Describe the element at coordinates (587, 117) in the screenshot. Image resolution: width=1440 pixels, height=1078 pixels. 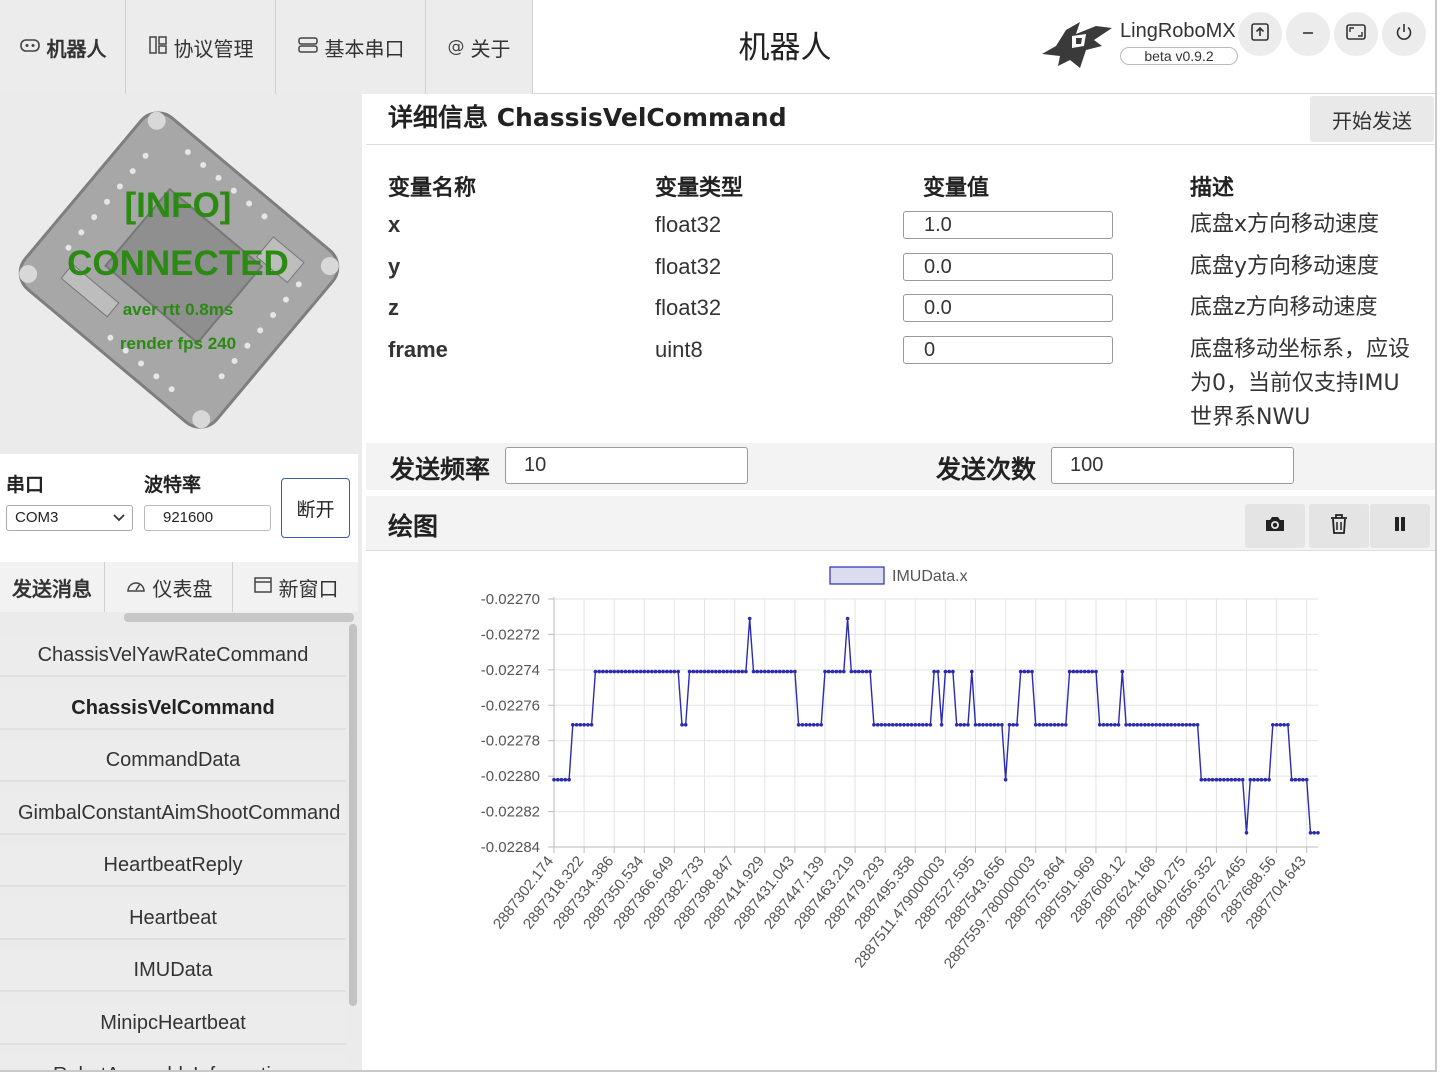
I see `detail-title: 详细信息 ChassisVelCommand` at that location.